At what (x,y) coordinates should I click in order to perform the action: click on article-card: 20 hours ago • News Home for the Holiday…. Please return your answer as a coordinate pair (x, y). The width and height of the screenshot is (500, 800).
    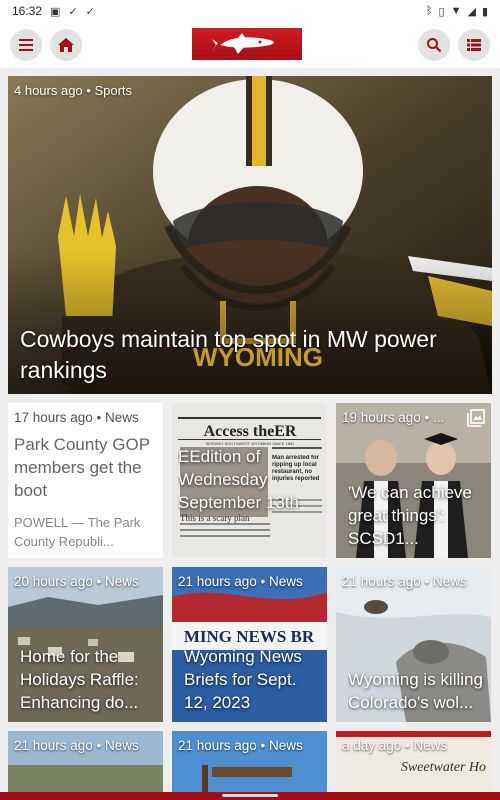
    Looking at the image, I should click on (85, 644).